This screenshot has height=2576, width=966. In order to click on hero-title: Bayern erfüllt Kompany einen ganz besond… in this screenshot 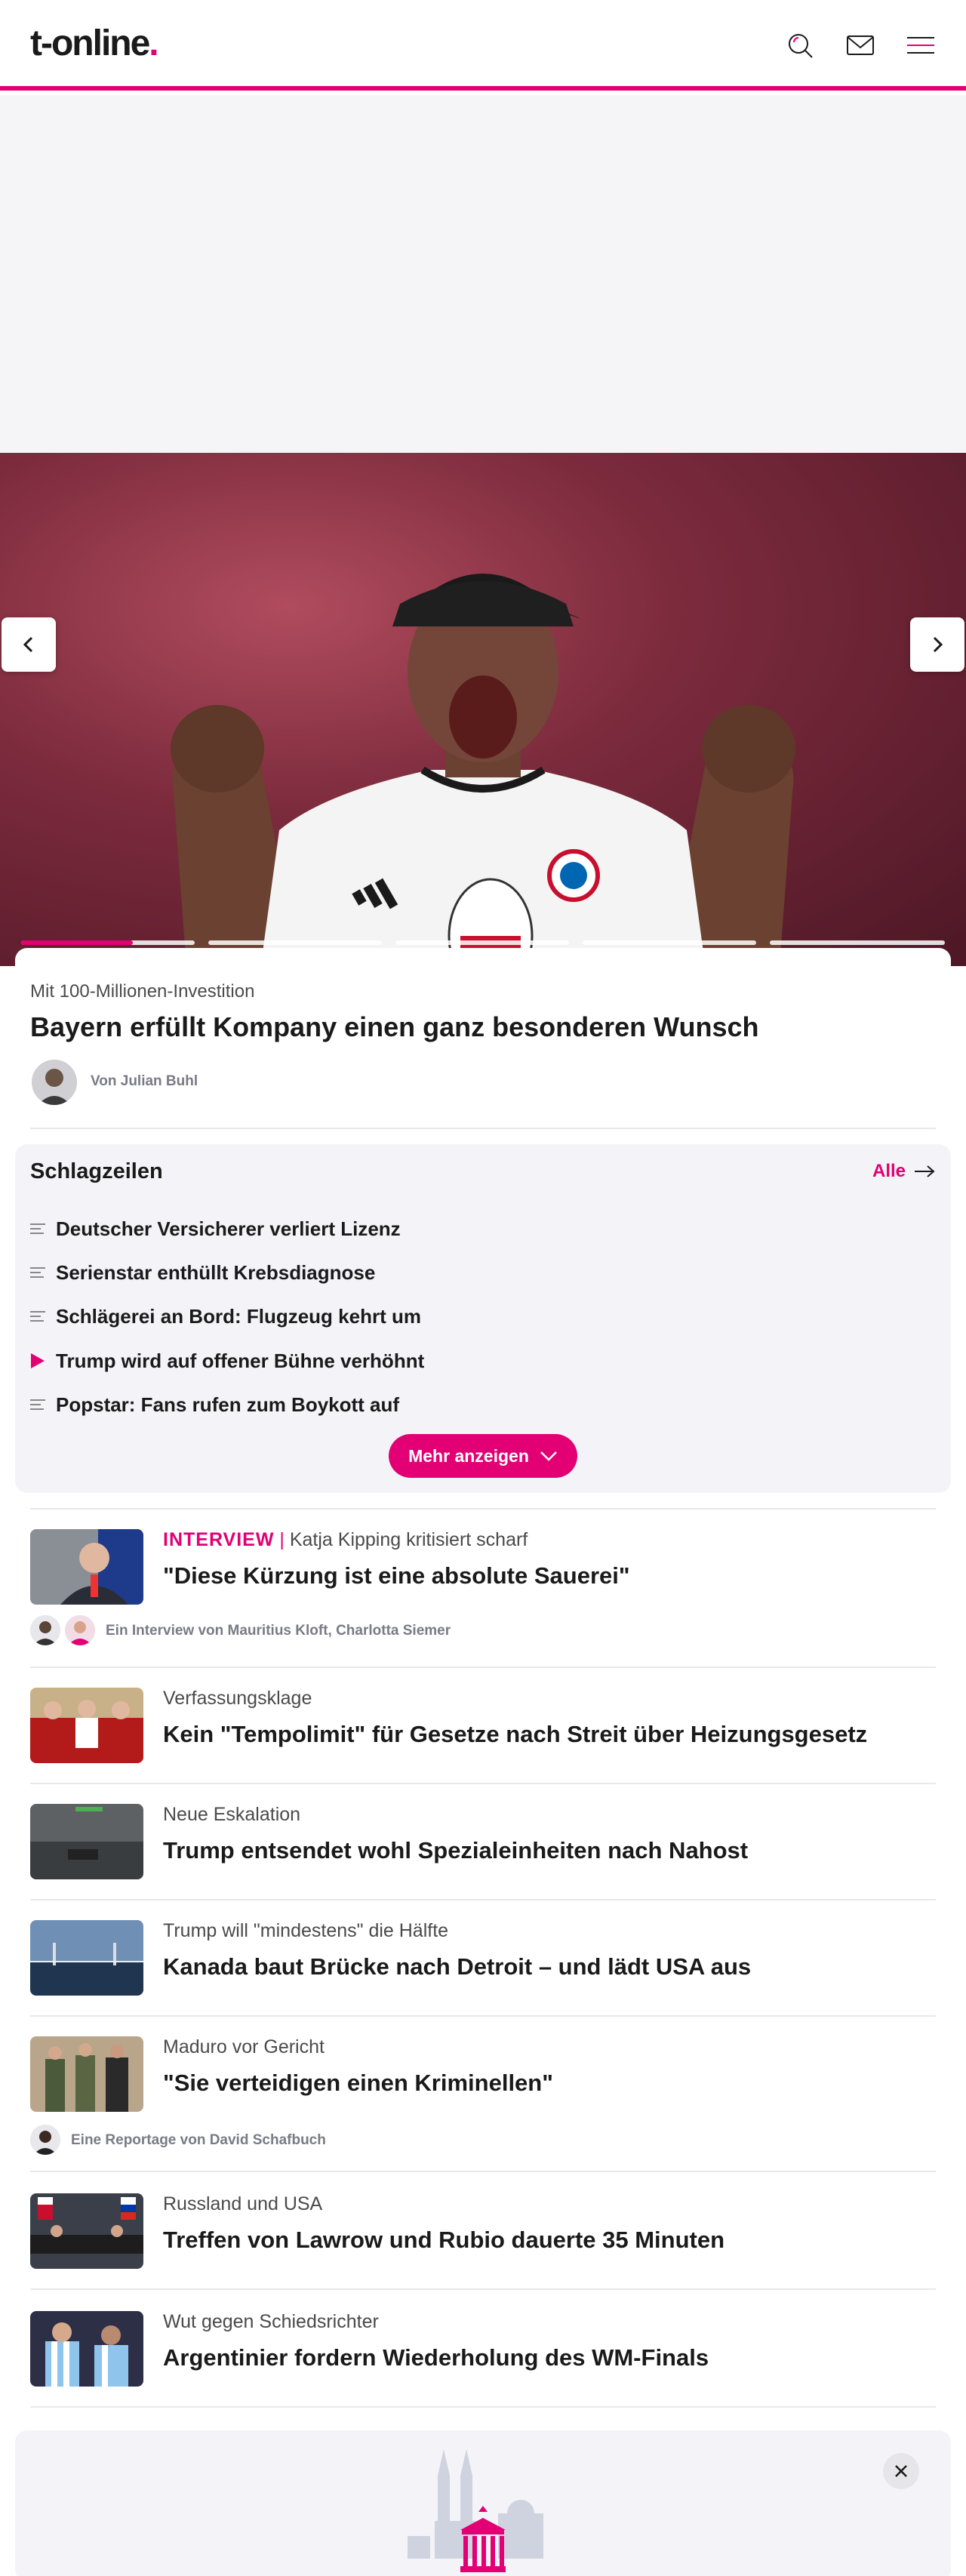, I will do `click(394, 1027)`.